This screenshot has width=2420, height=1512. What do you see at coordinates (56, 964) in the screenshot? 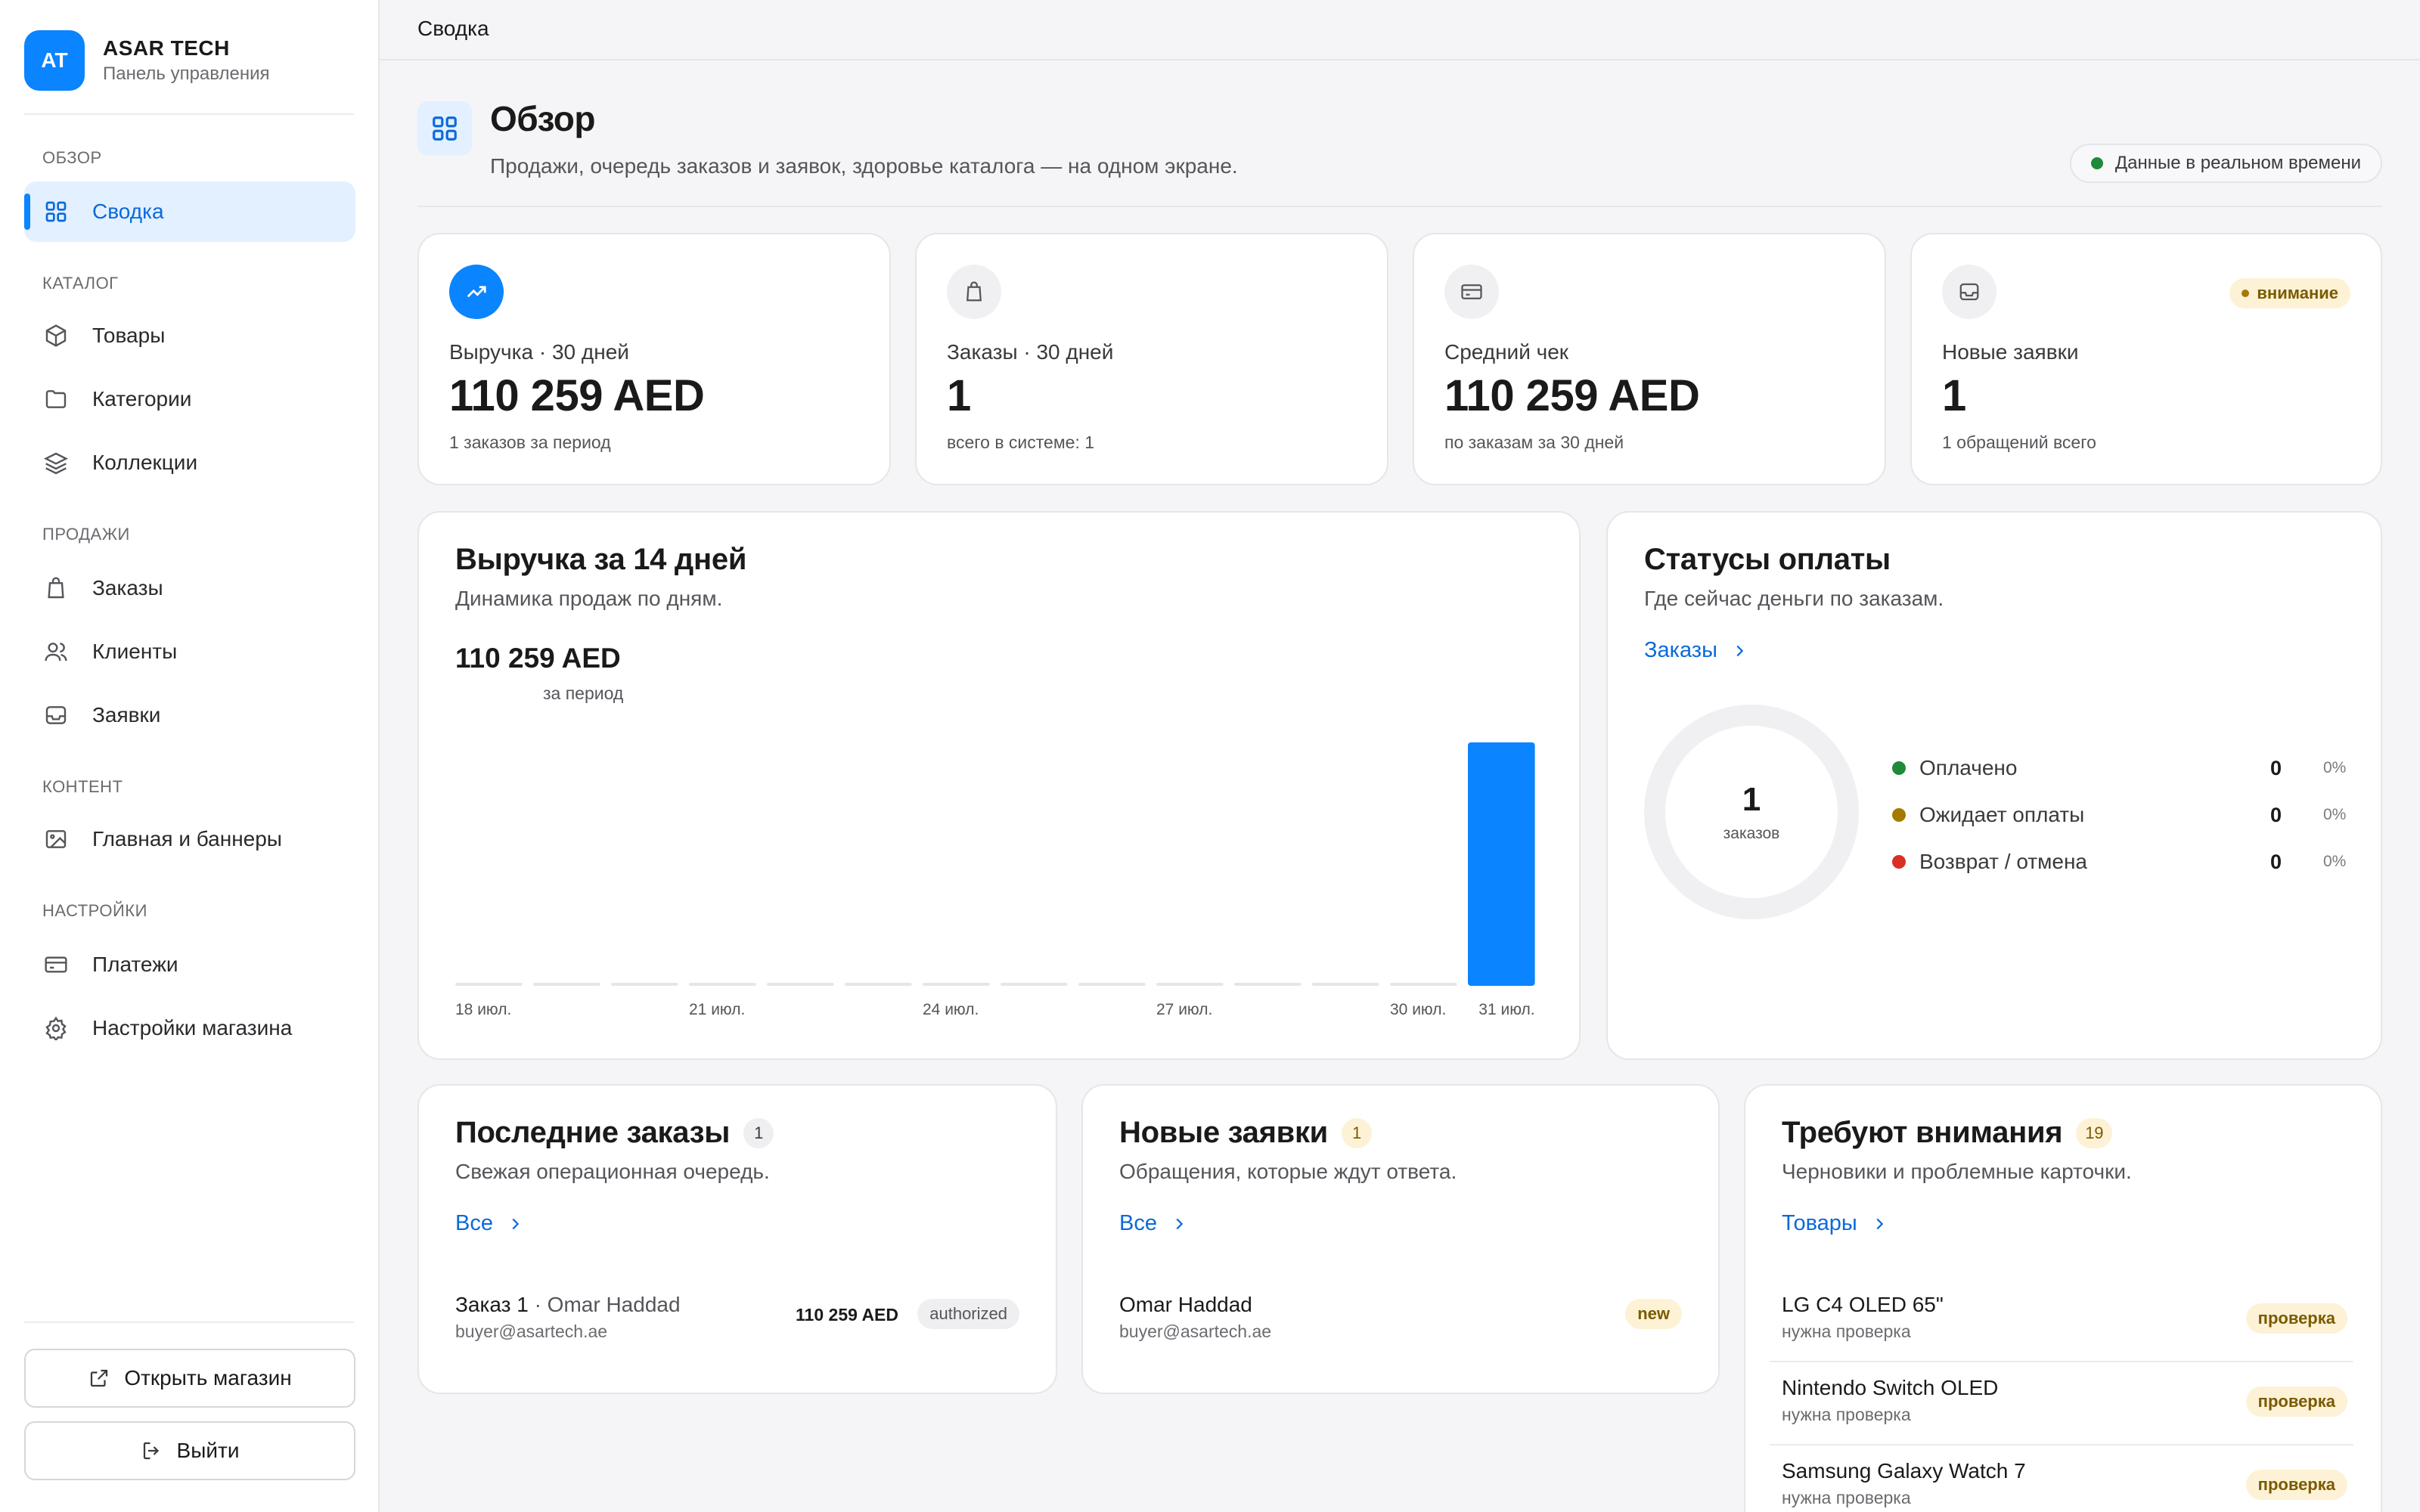
I see `card-icon` at bounding box center [56, 964].